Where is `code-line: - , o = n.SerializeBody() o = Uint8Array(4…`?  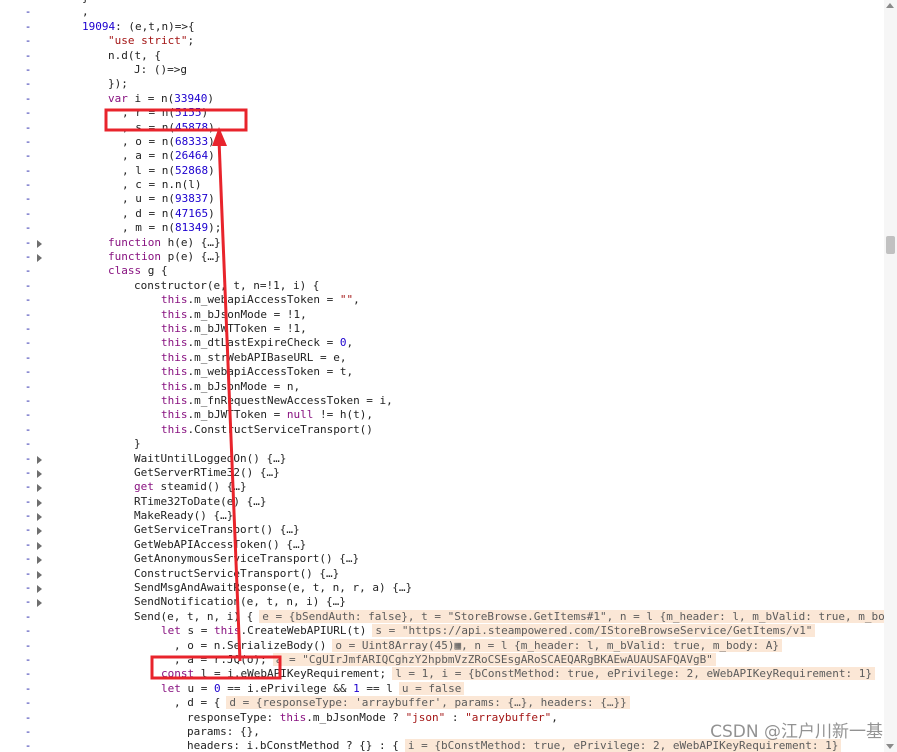 code-line: - , o = n.SerializeBody() o = Uint8Array(4… is located at coordinates (442, 645).